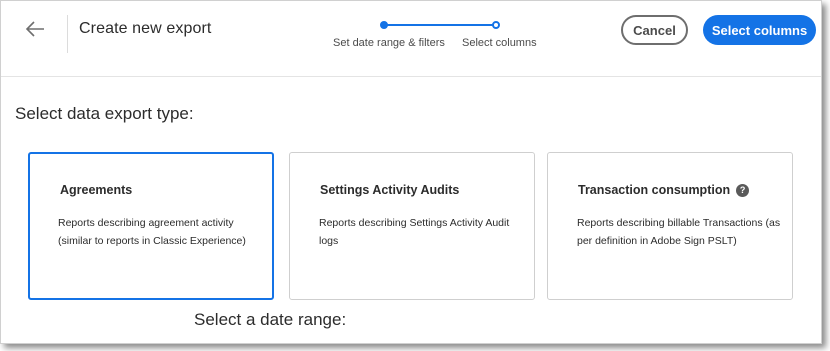 The height and width of the screenshot is (351, 830). Describe the element at coordinates (496, 25) in the screenshot. I see `step-2-indicator` at that location.